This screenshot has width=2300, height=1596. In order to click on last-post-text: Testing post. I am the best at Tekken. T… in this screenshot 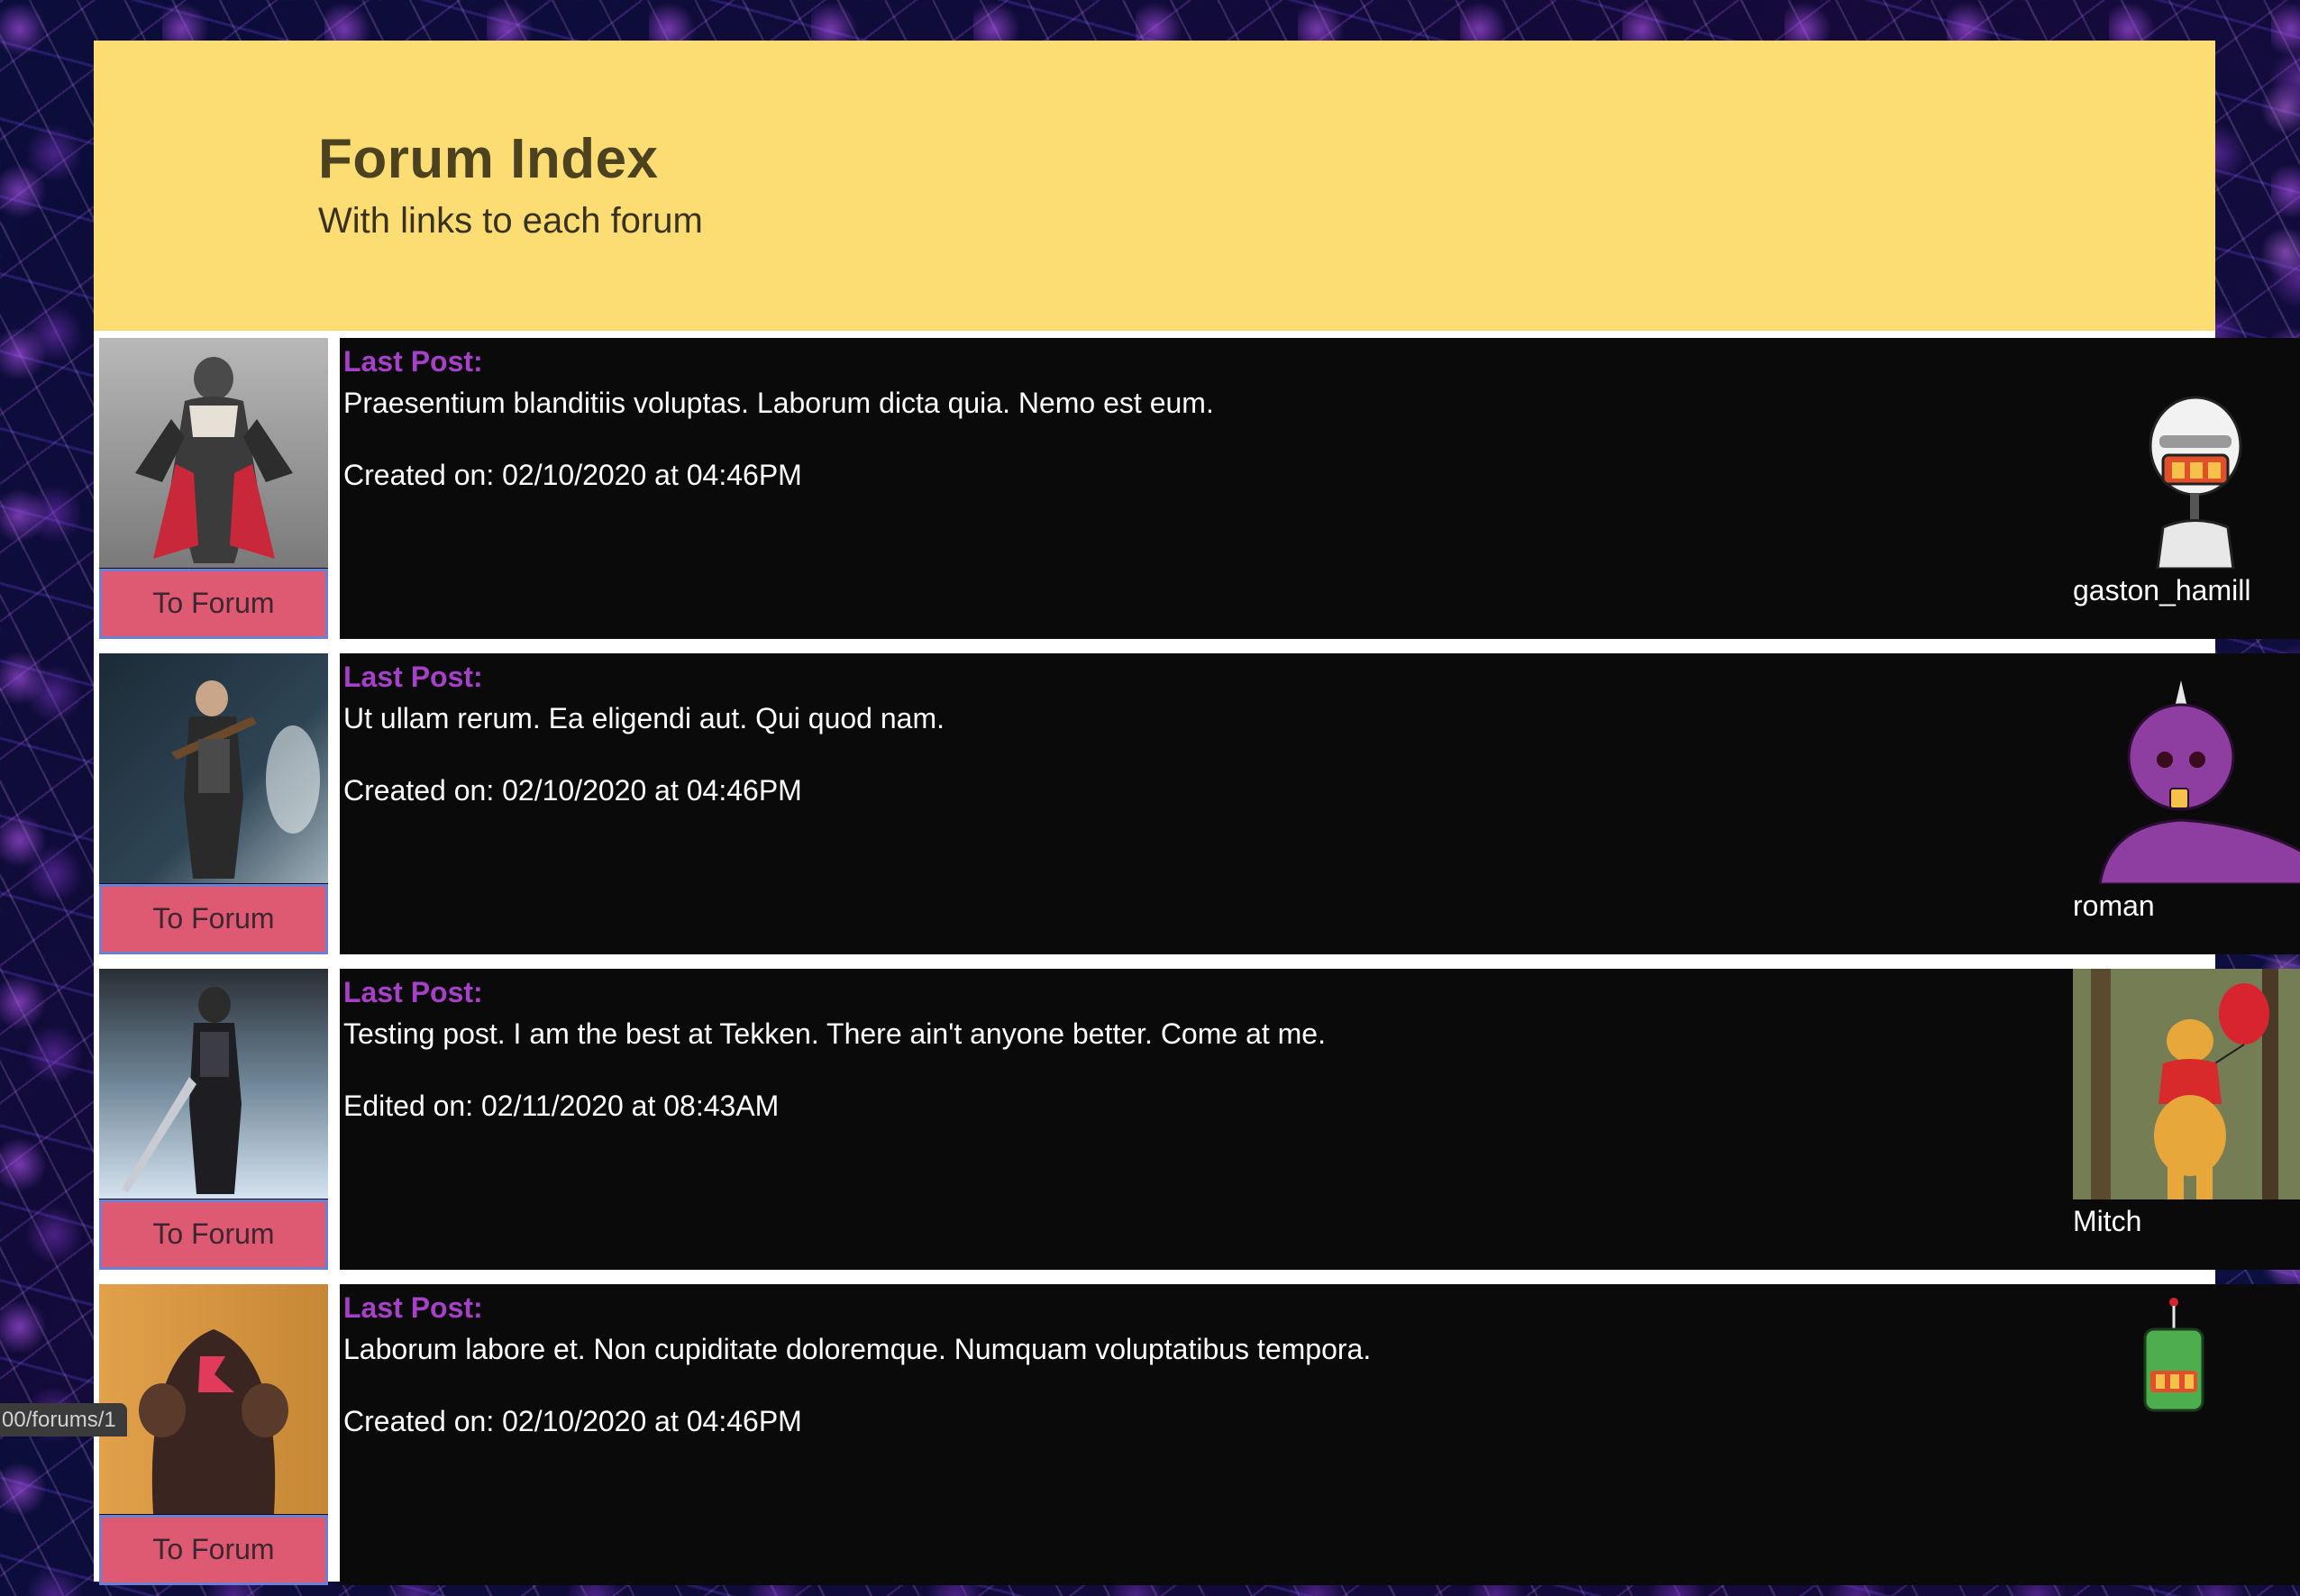, I will do `click(835, 1033)`.